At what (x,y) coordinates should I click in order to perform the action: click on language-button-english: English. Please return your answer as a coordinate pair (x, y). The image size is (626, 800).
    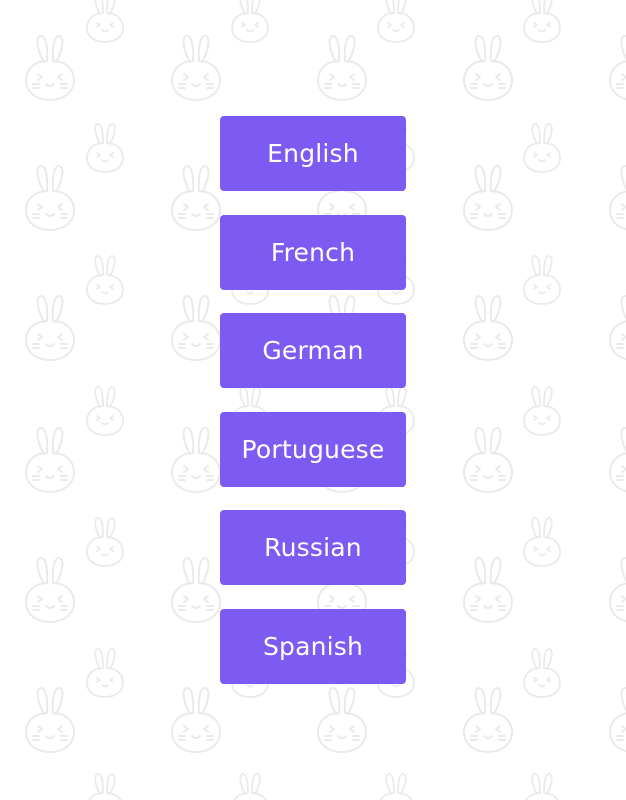
    Looking at the image, I should click on (313, 153).